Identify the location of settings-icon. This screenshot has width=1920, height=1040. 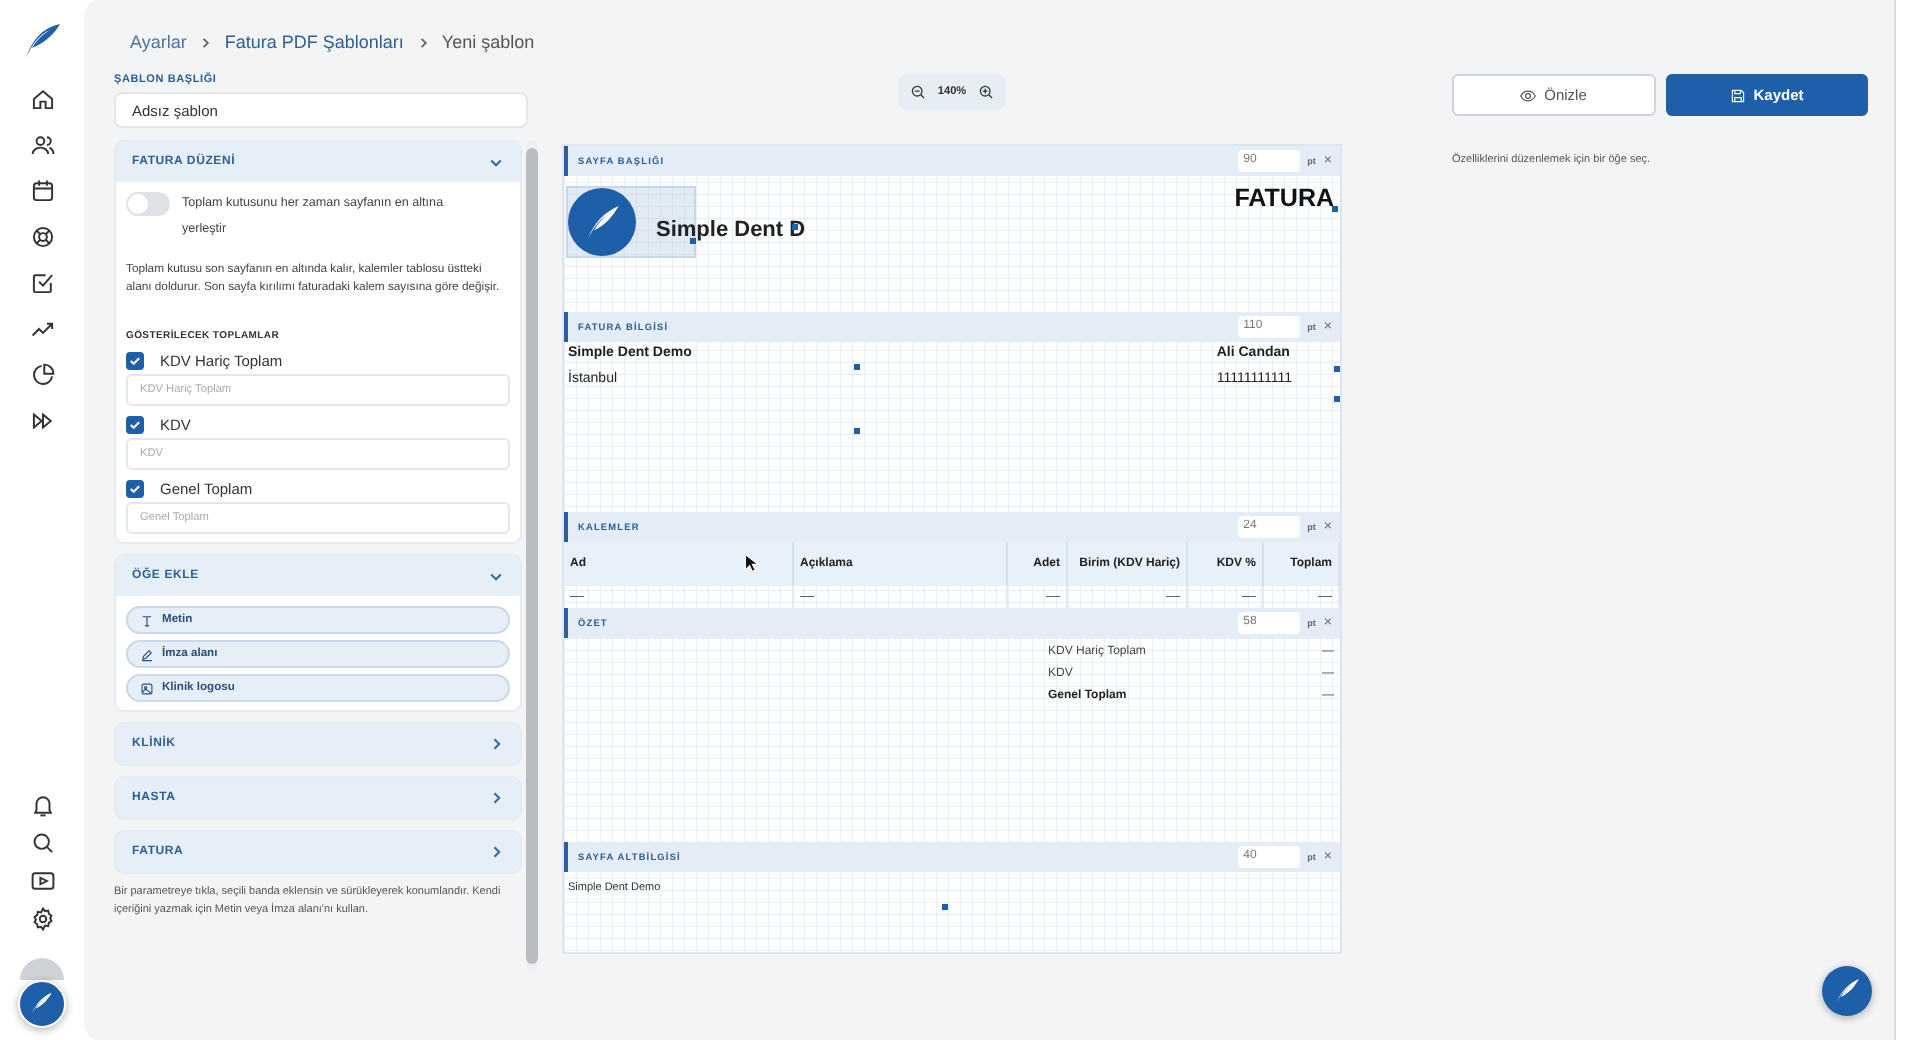
(42, 919).